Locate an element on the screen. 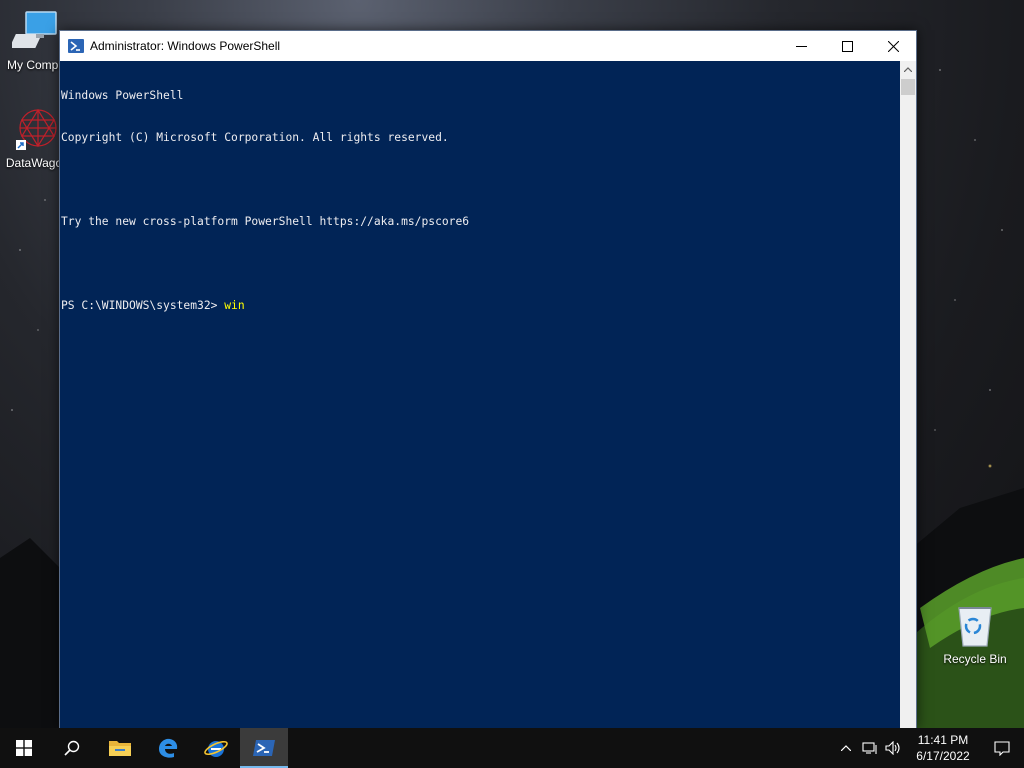 This screenshot has width=1024, height=768. start-button is located at coordinates (24, 748).